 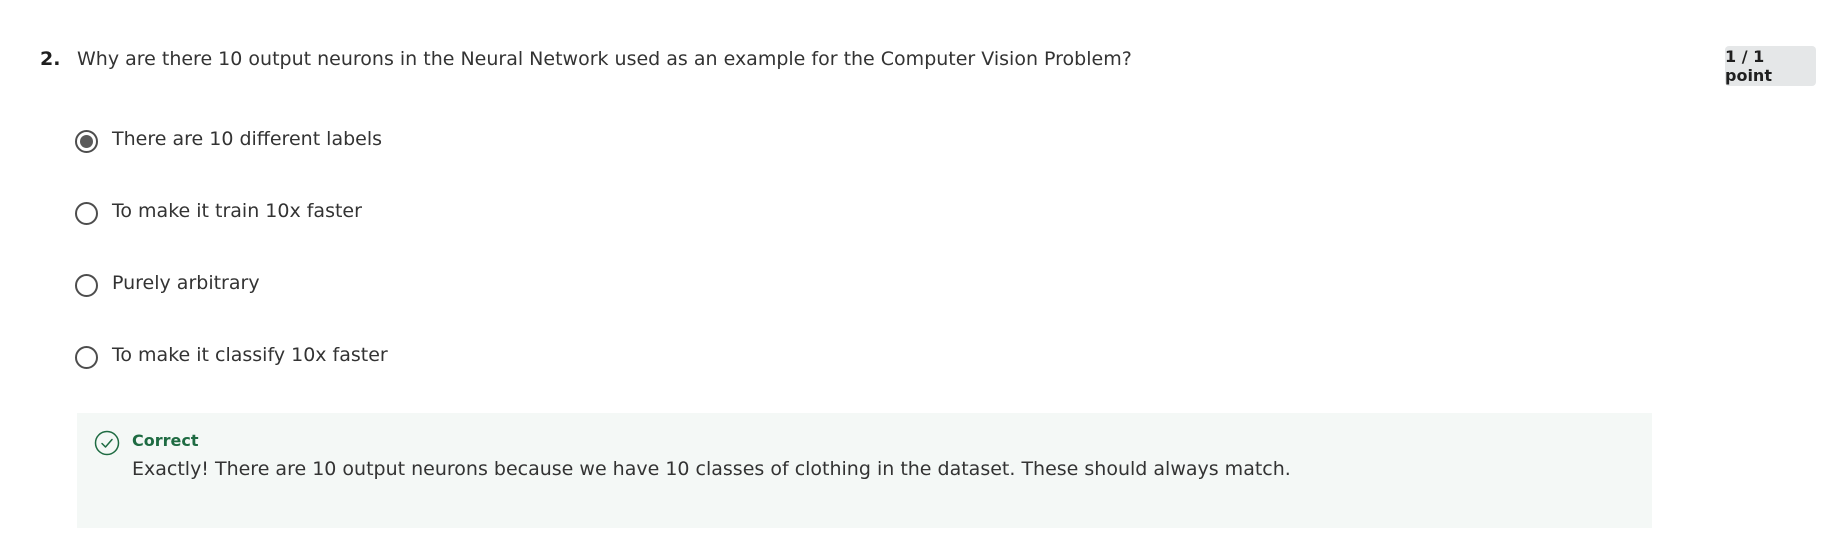 What do you see at coordinates (186, 283) in the screenshot?
I see `option-label: Purely arbitrary` at bounding box center [186, 283].